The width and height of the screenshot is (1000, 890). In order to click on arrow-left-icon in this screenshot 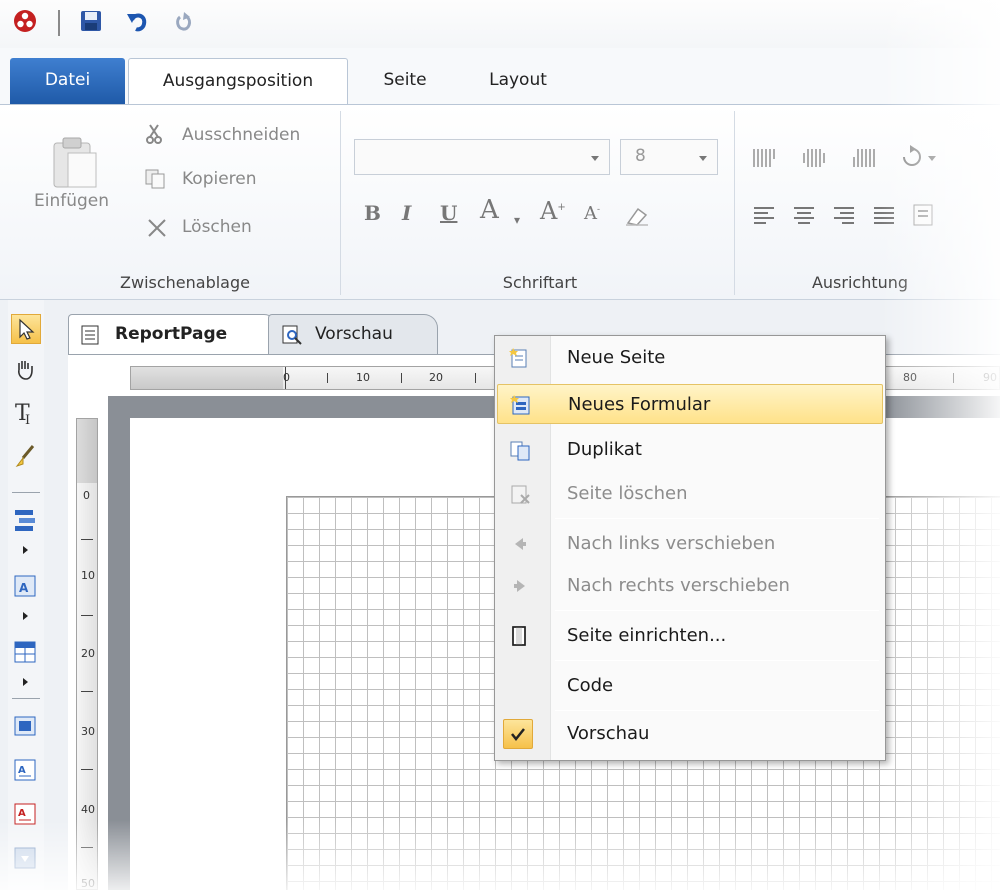, I will do `click(520, 544)`.